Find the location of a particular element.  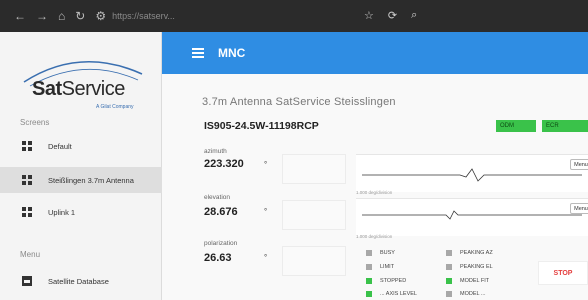

forward-icon: → is located at coordinates (42, 16).